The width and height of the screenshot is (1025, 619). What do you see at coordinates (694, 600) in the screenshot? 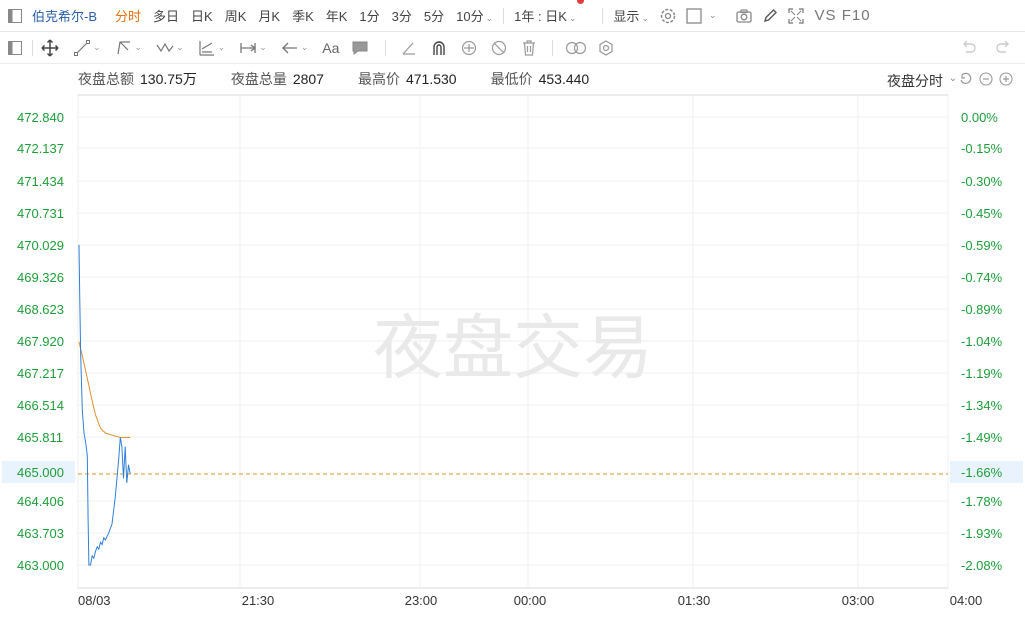
I see `x-tick-label: 01:30` at bounding box center [694, 600].